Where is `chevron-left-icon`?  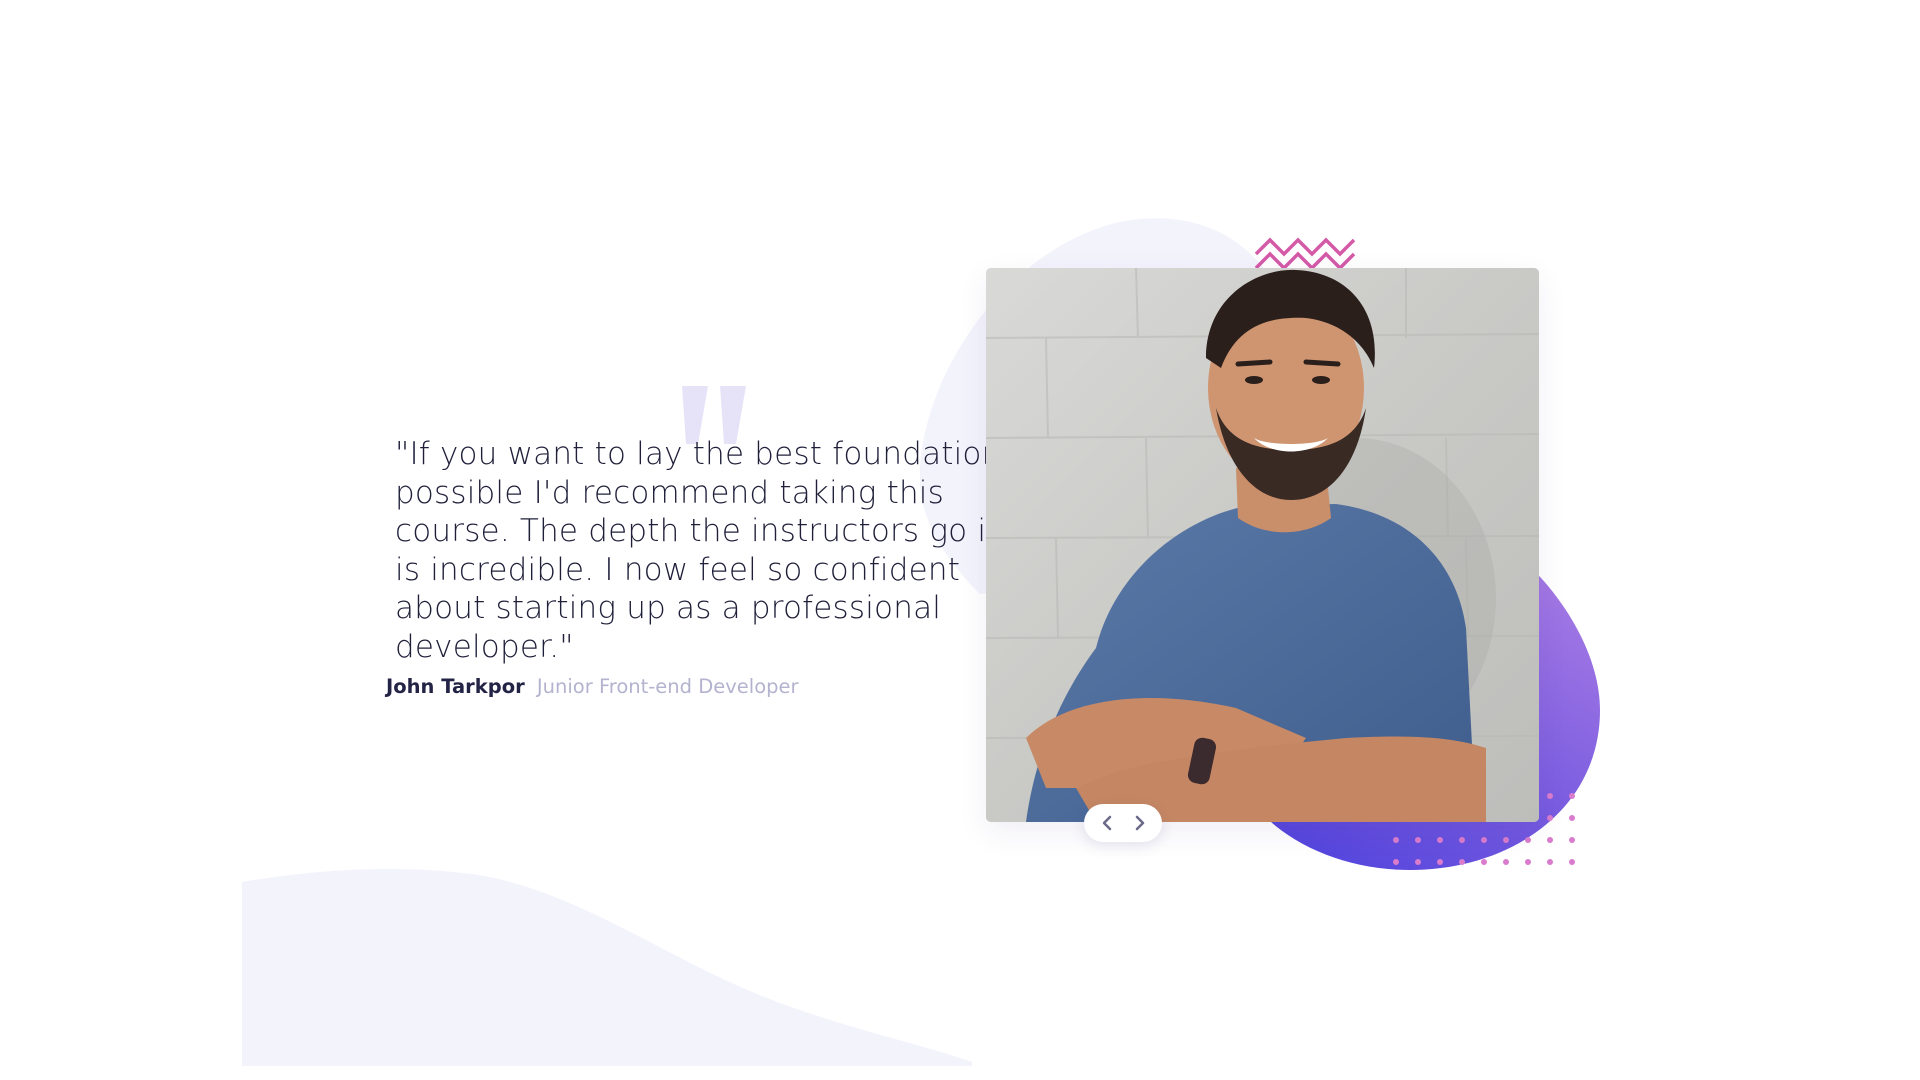 chevron-left-icon is located at coordinates (1106, 823).